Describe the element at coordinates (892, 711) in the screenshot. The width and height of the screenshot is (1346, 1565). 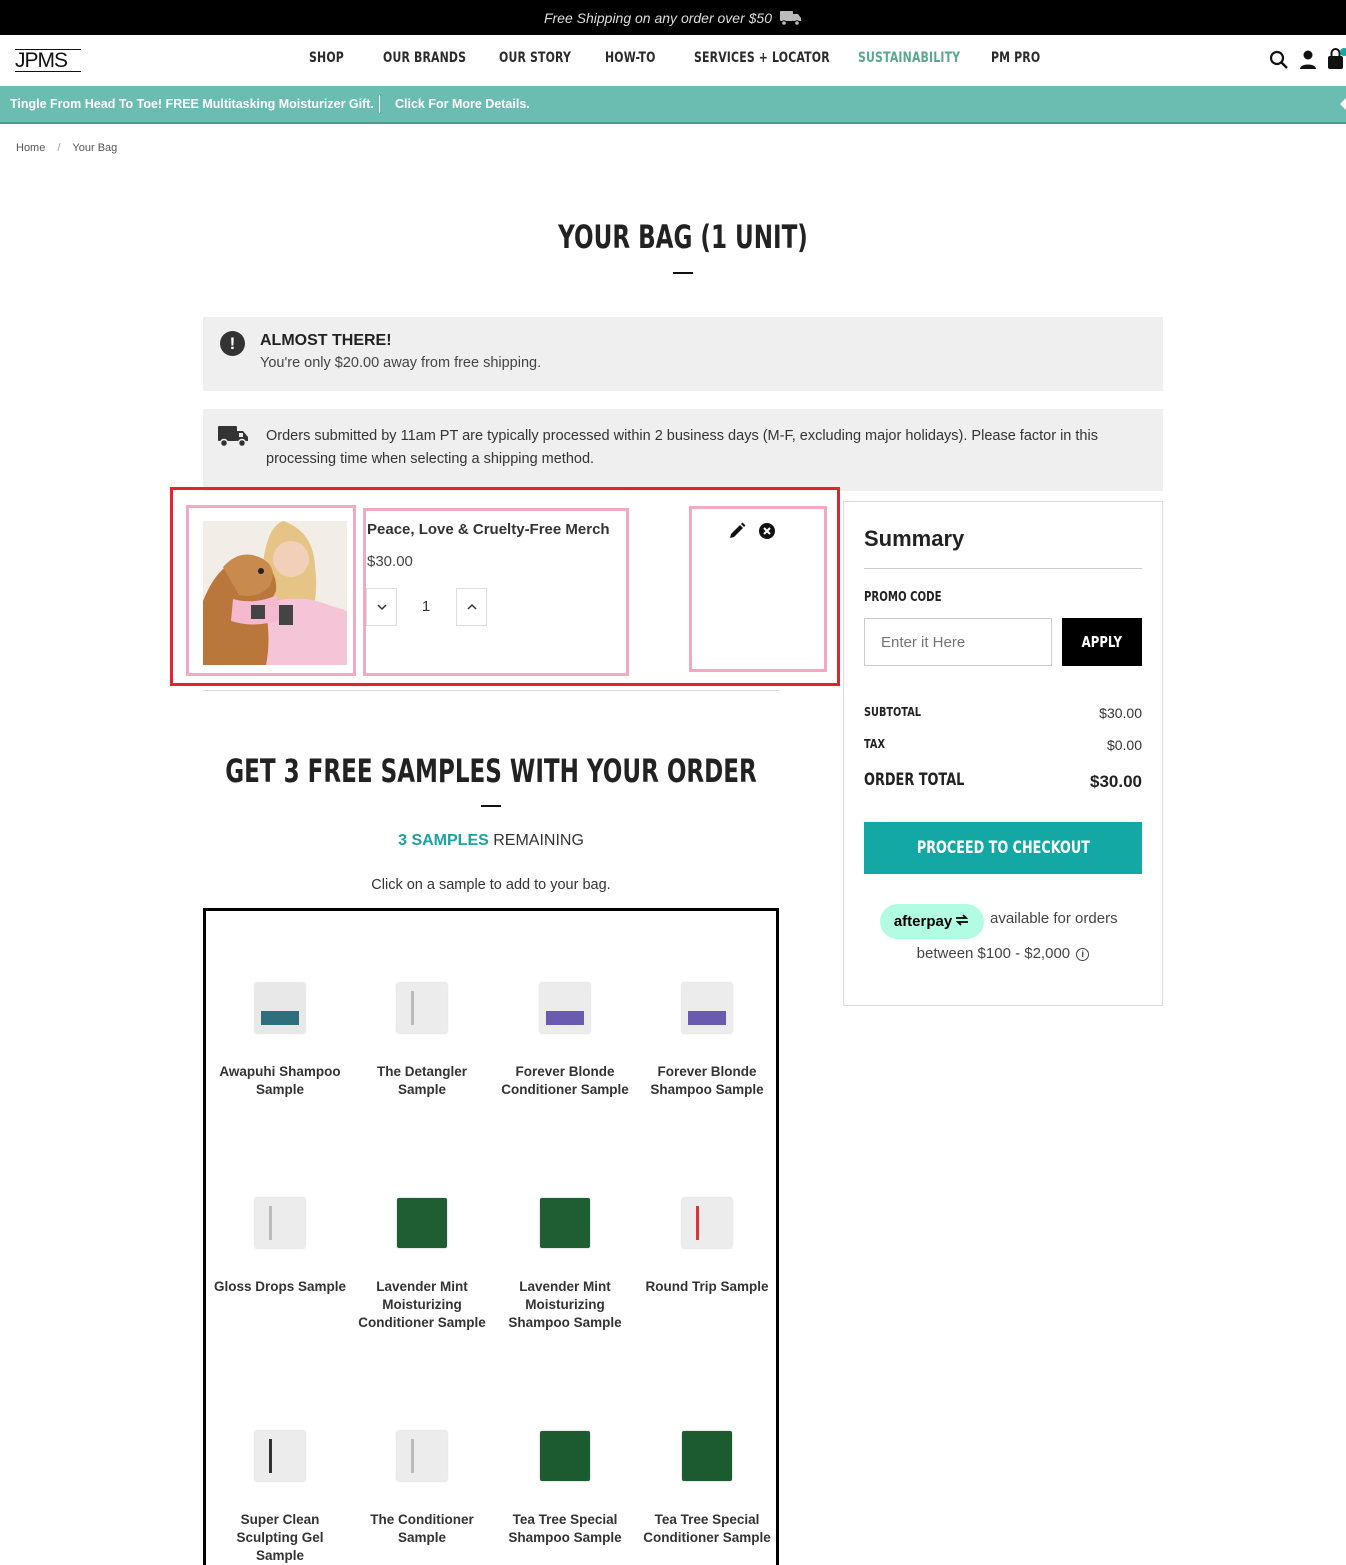
I see `subtotal-label: SUBTOTAL` at that location.